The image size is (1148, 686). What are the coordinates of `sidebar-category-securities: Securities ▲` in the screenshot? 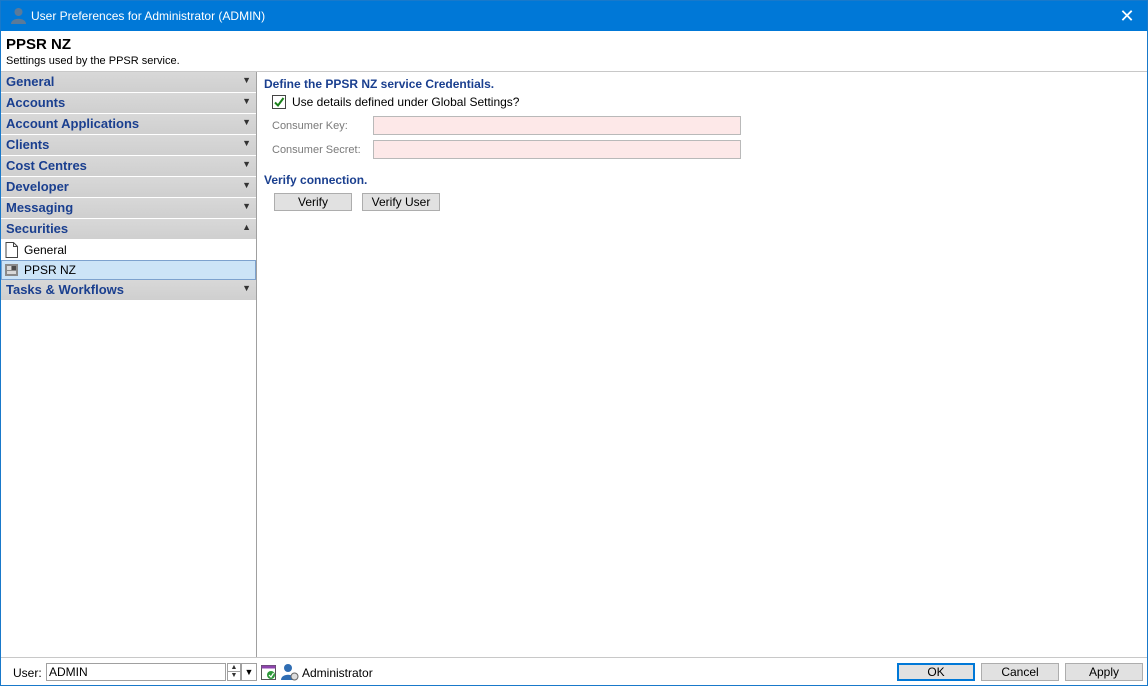 It's located at (128, 229).